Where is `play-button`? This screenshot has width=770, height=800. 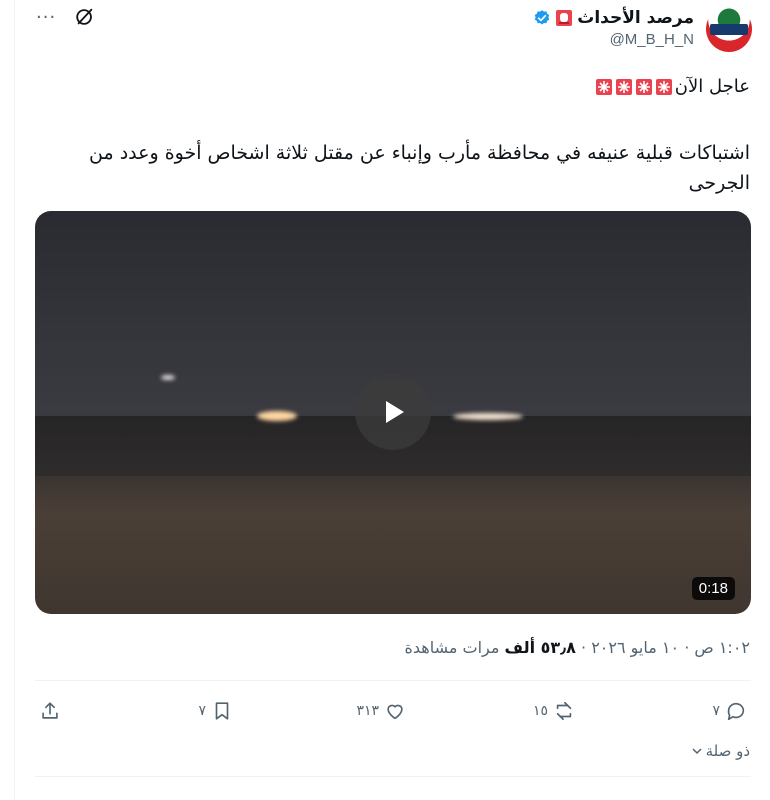
play-button is located at coordinates (393, 412).